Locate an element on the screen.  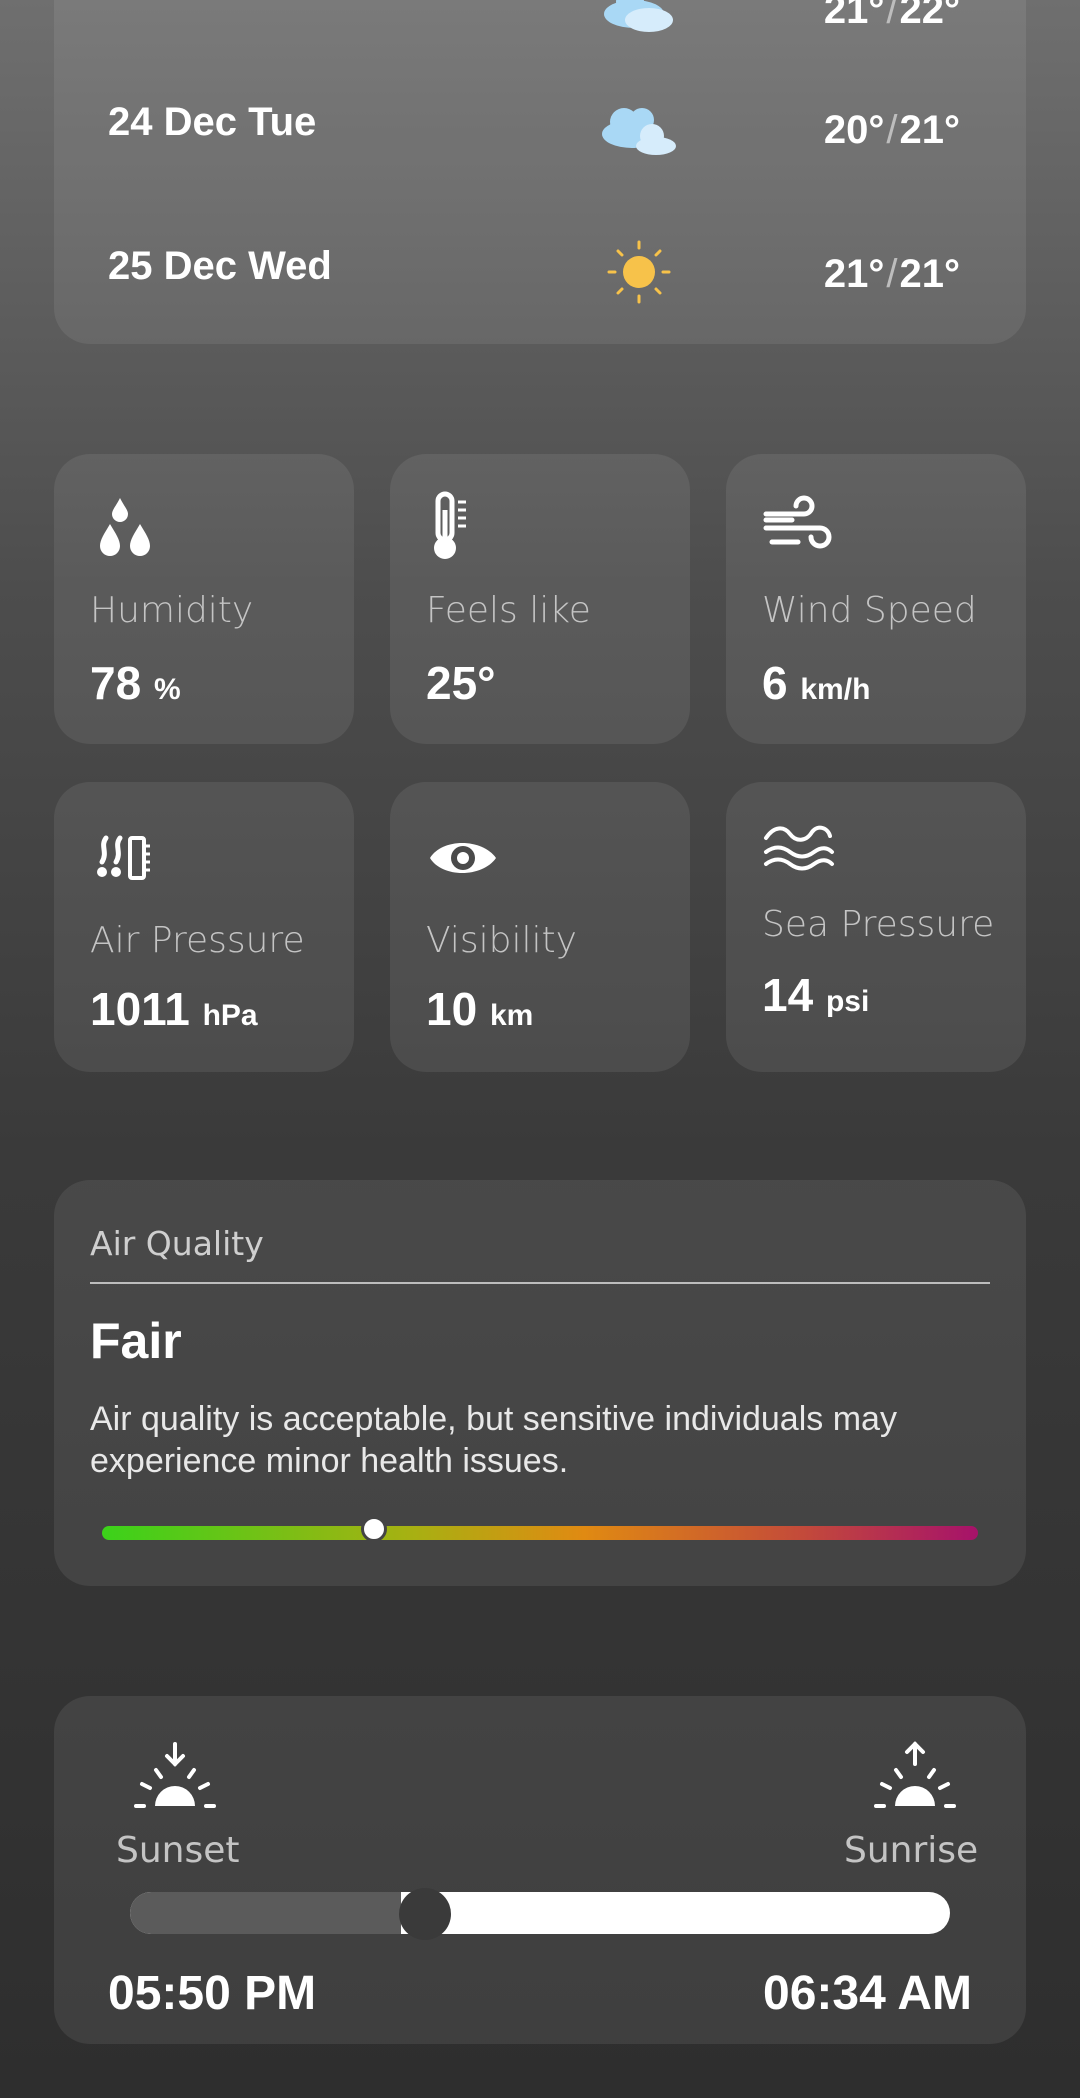
sunny-icon is located at coordinates (639, 272).